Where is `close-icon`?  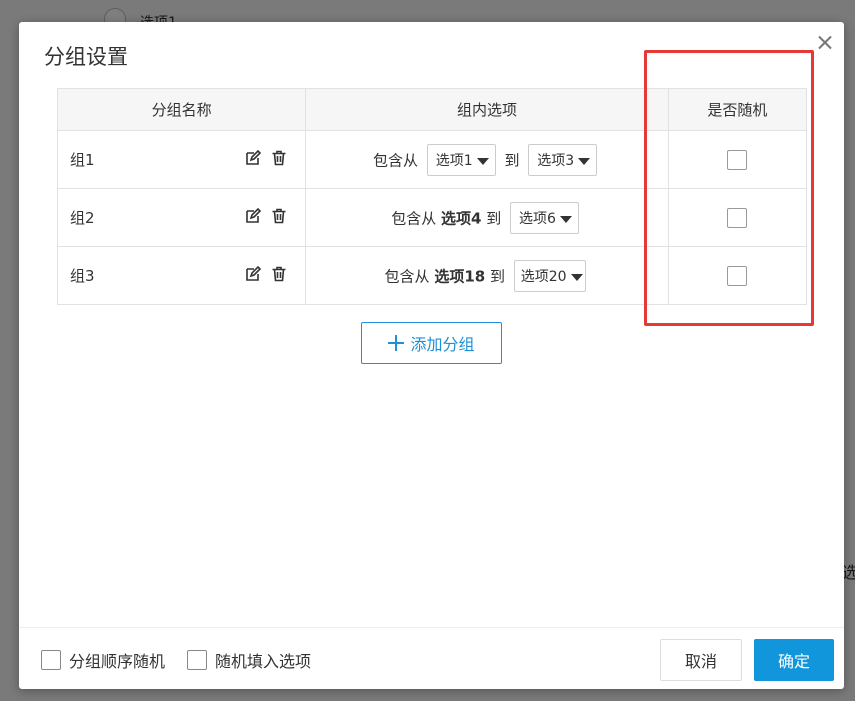
close-icon is located at coordinates (825, 43).